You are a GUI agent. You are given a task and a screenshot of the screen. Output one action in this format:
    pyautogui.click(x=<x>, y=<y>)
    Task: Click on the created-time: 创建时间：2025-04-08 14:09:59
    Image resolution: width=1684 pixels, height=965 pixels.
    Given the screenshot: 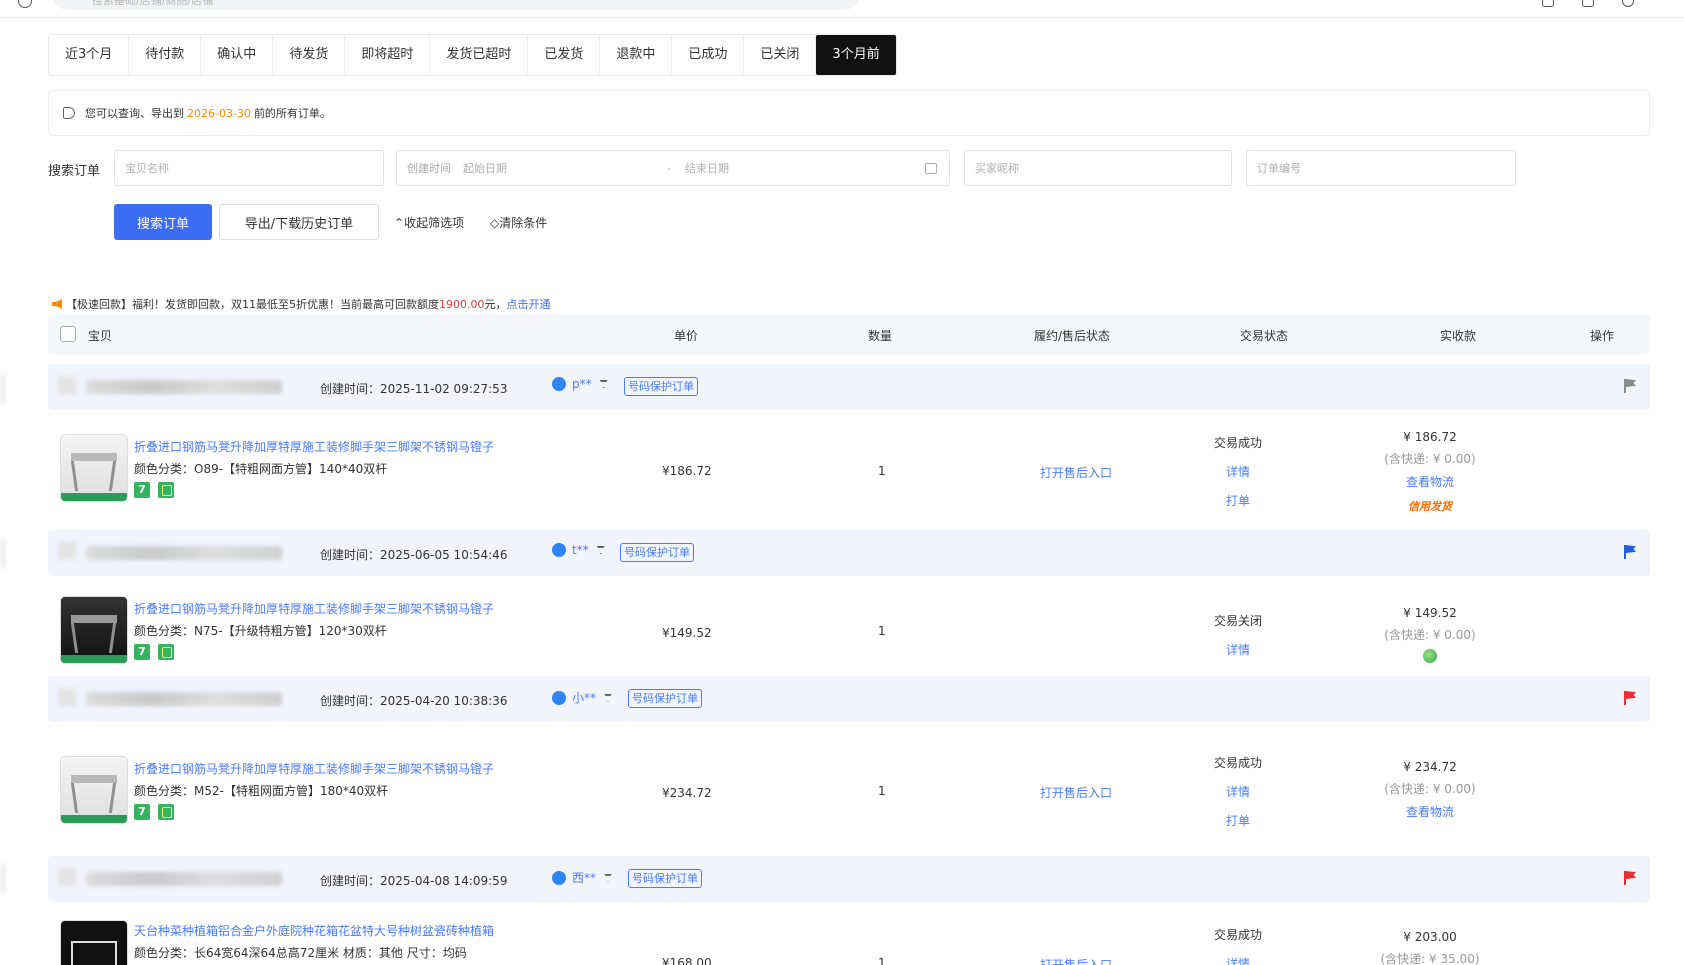 What is the action you would take?
    pyautogui.click(x=414, y=881)
    